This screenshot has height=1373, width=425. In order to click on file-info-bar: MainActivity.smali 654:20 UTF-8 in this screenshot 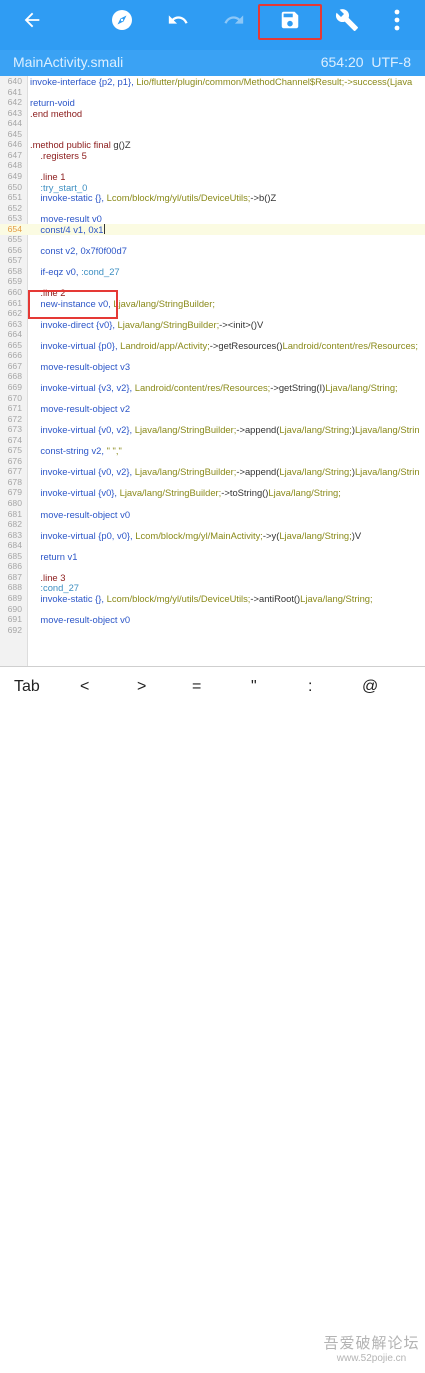, I will do `click(212, 63)`.